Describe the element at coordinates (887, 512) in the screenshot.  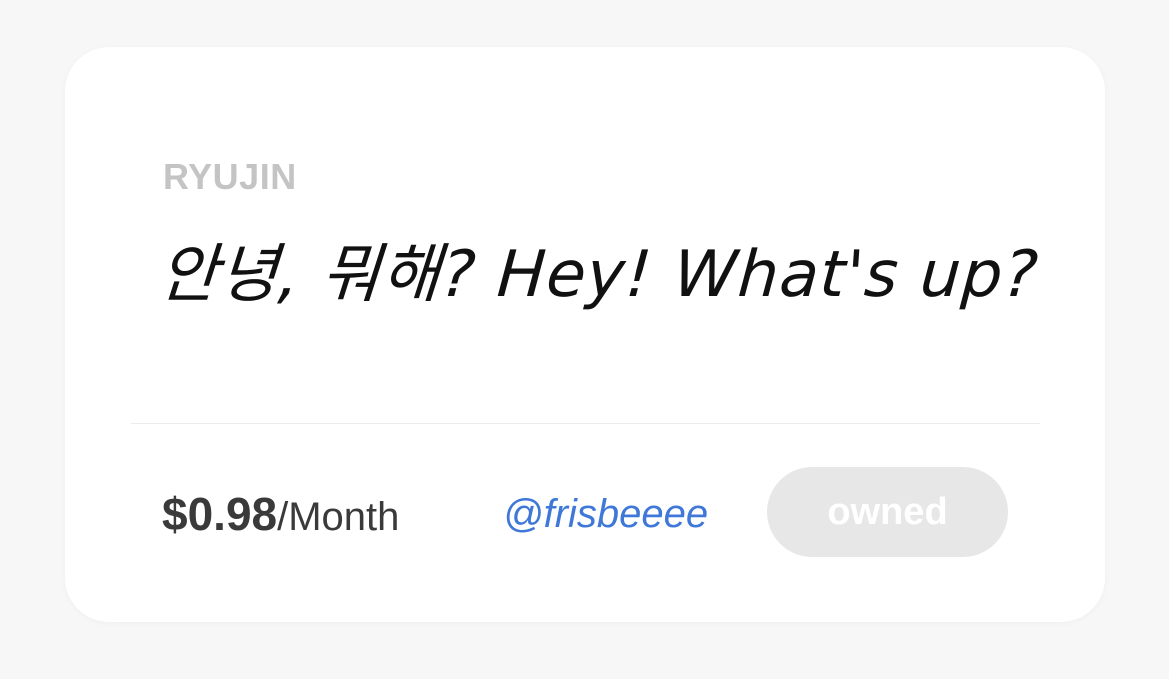
I see `owned-button: owned` at that location.